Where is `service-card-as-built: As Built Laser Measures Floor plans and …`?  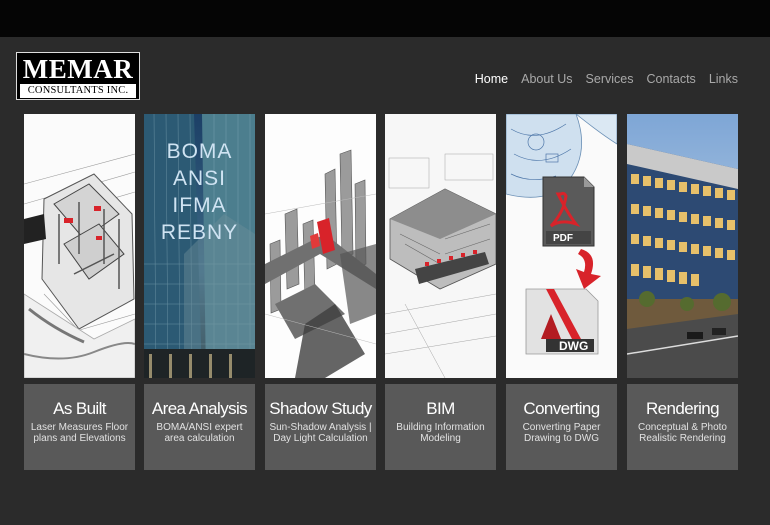 service-card-as-built: As Built Laser Measures Floor plans and … is located at coordinates (79, 427).